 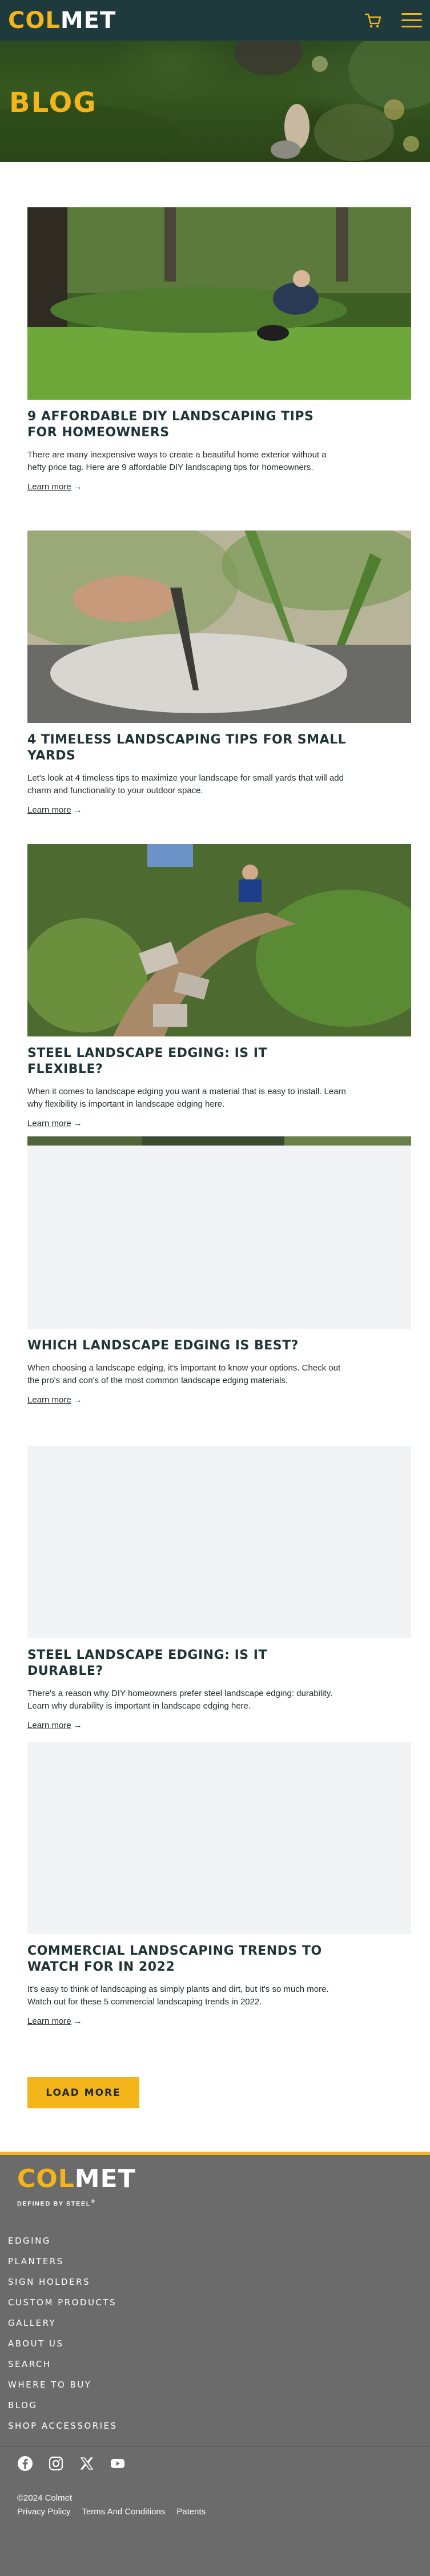 I want to click on social-links, so click(x=71, y=2463).